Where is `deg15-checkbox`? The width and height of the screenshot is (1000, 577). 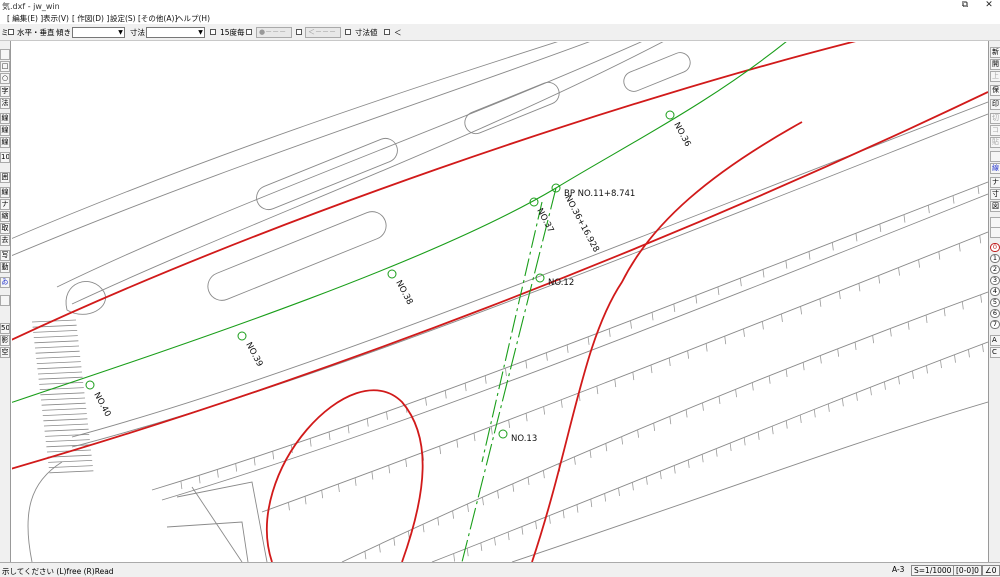 deg15-checkbox is located at coordinates (213, 32).